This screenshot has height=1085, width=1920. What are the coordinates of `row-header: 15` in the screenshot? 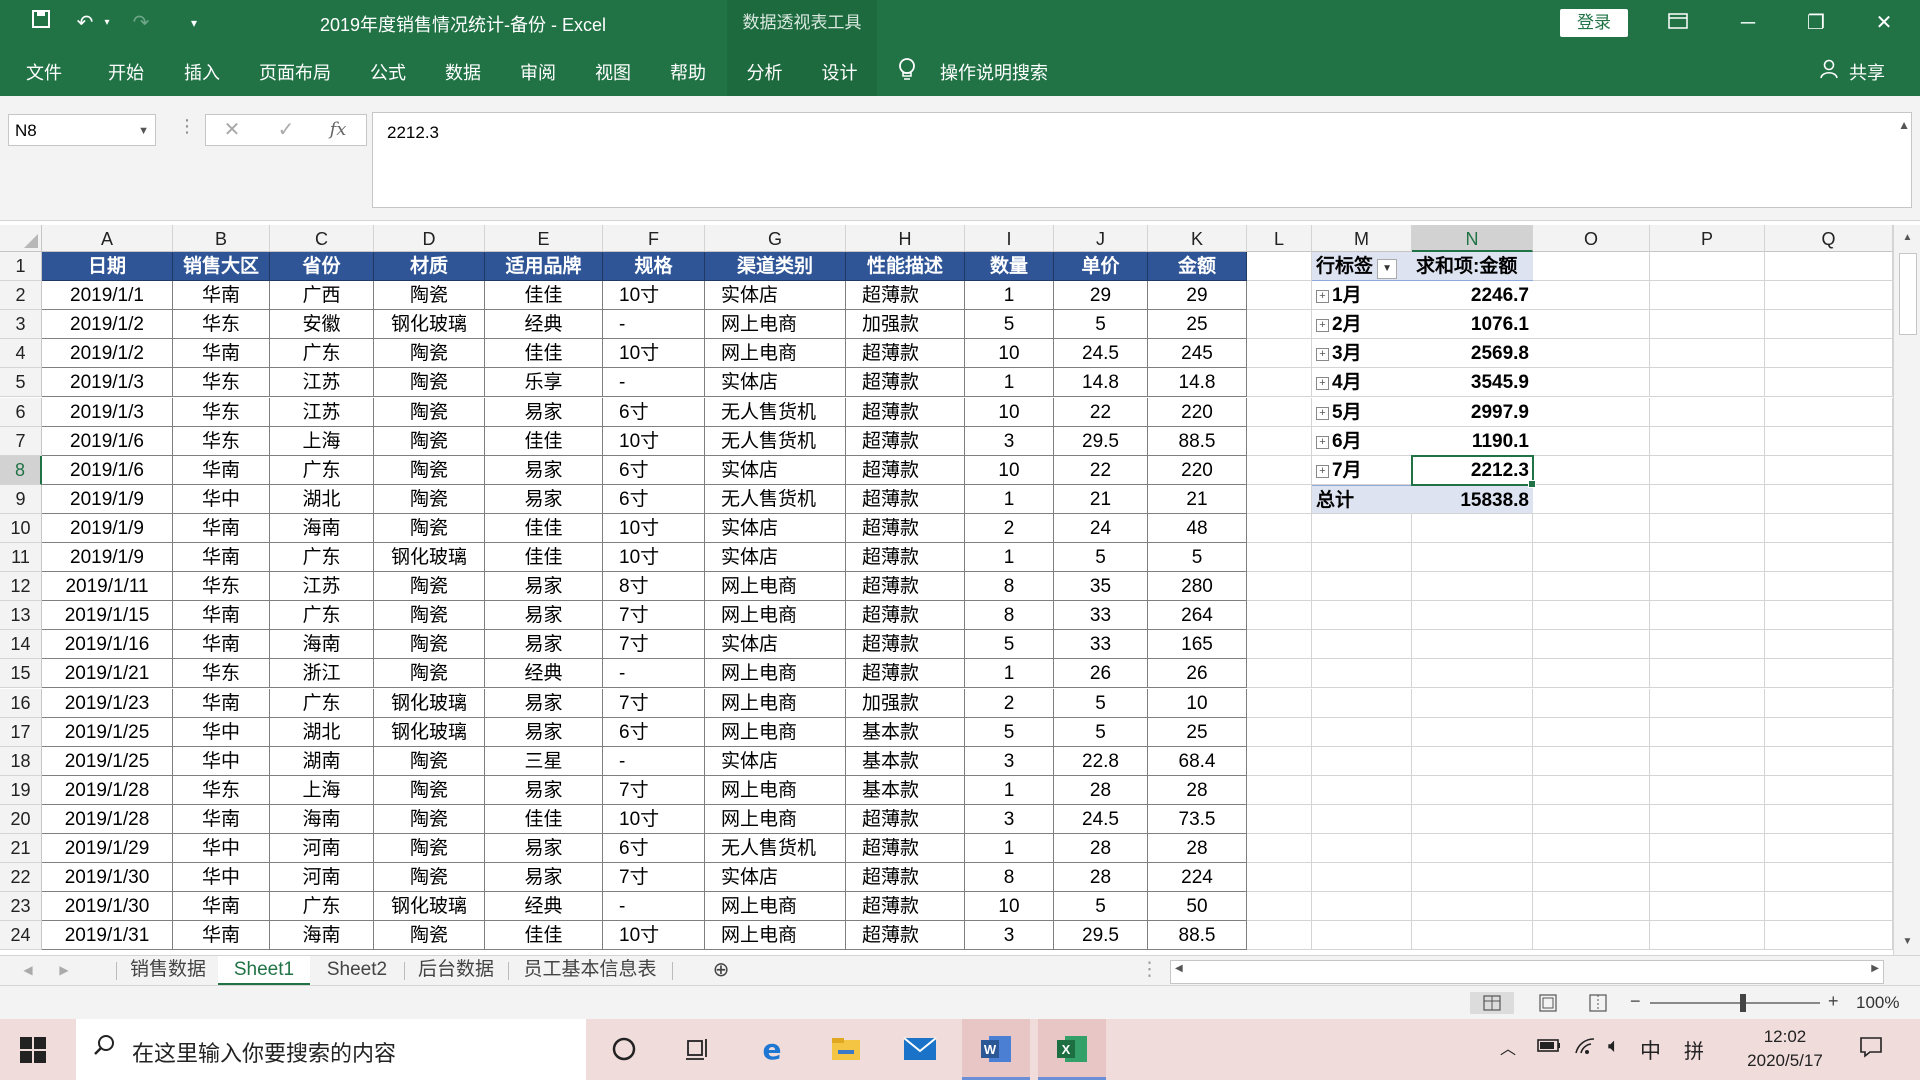 It's located at (21, 674).